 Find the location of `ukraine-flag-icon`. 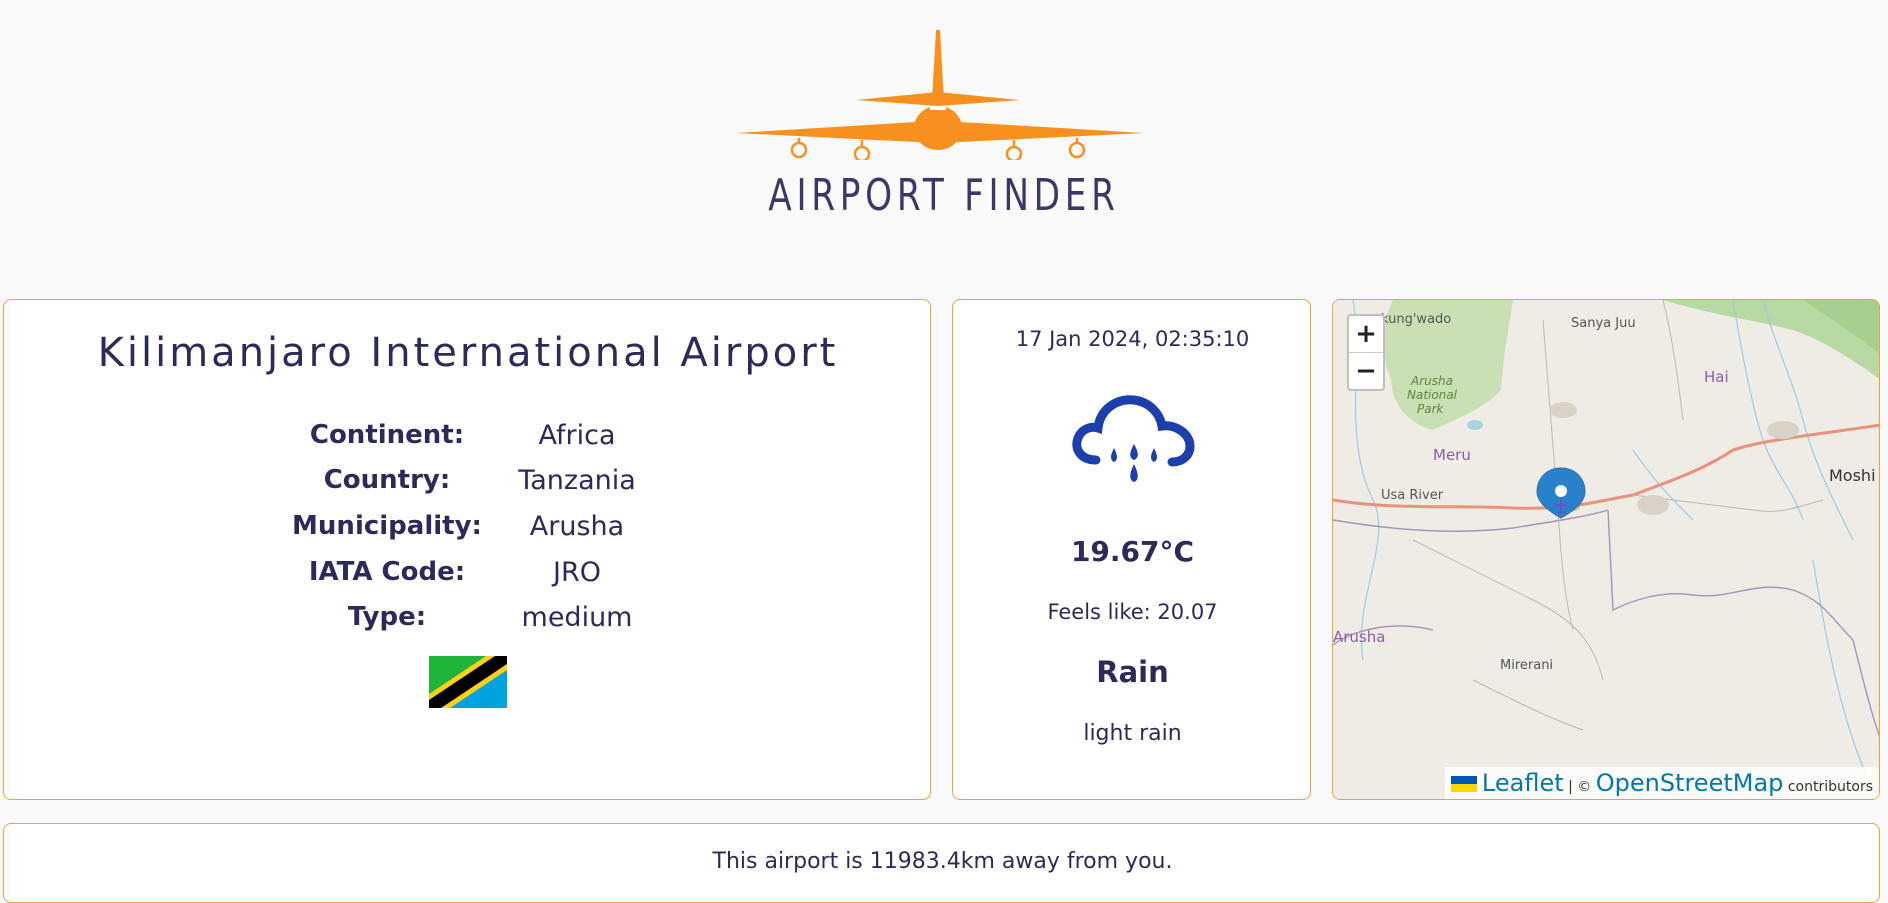

ukraine-flag-icon is located at coordinates (1464, 784).